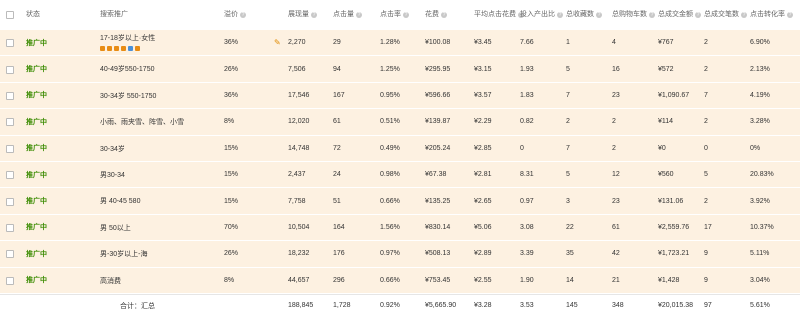 Image resolution: width=800 pixels, height=316 pixels. I want to click on row-cost: ¥830.14, so click(438, 227).